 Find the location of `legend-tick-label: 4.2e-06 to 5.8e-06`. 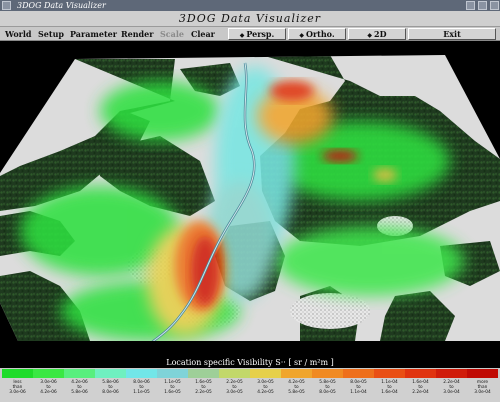

legend-tick-label: 4.2e-06 to 5.8e-06 is located at coordinates (79, 390).